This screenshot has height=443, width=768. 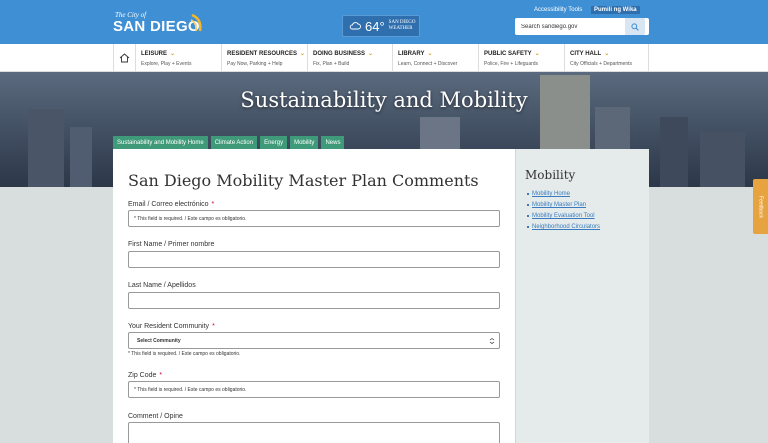 I want to click on last-name-label: Last Name / Apellidos, so click(x=162, y=285).